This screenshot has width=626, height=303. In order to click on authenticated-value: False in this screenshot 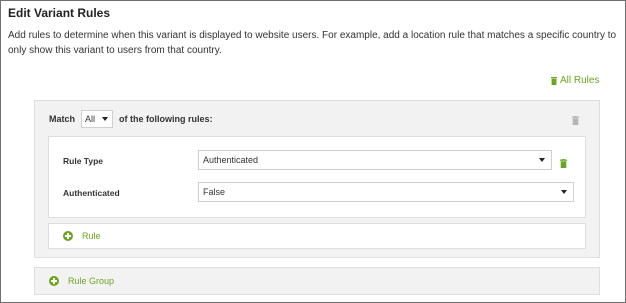, I will do `click(214, 192)`.